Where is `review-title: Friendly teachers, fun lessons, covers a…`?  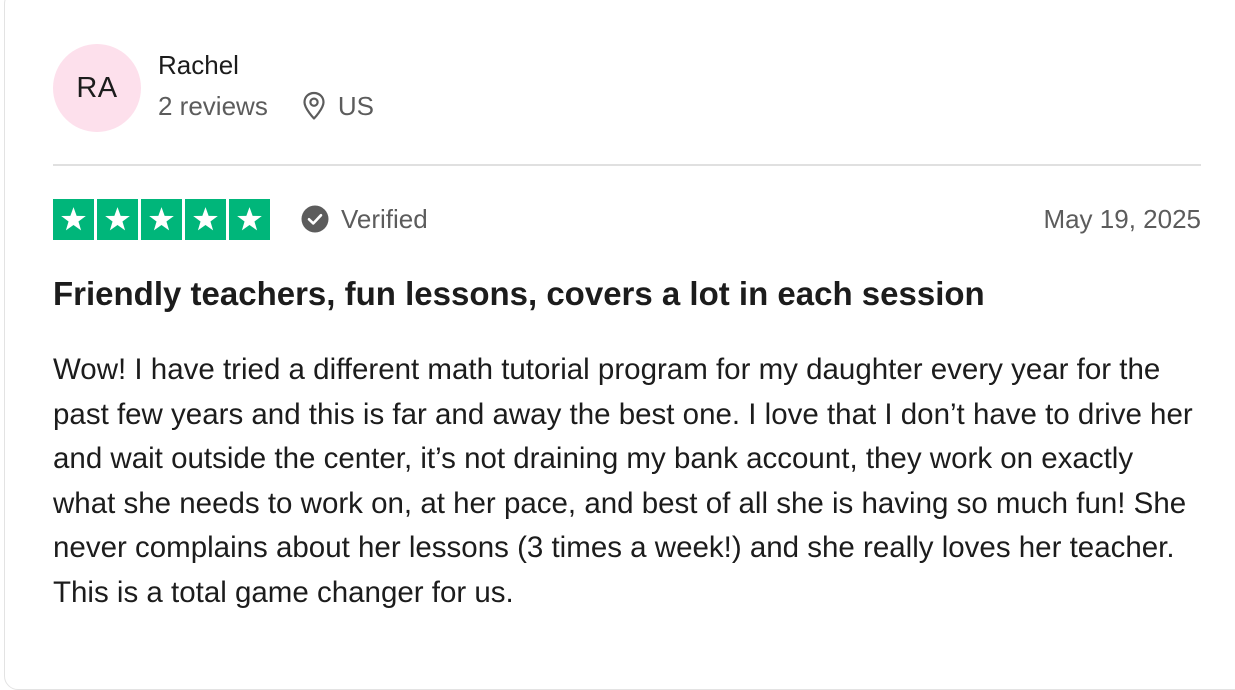
review-title: Friendly teachers, fun lessons, covers a… is located at coordinates (627, 294).